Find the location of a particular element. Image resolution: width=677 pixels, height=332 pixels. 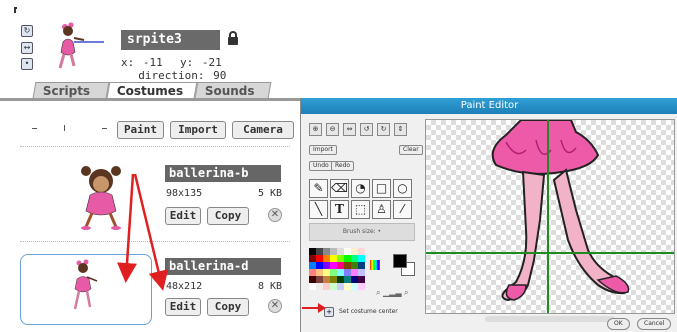

tab-costumes: Costumes is located at coordinates (152, 90).